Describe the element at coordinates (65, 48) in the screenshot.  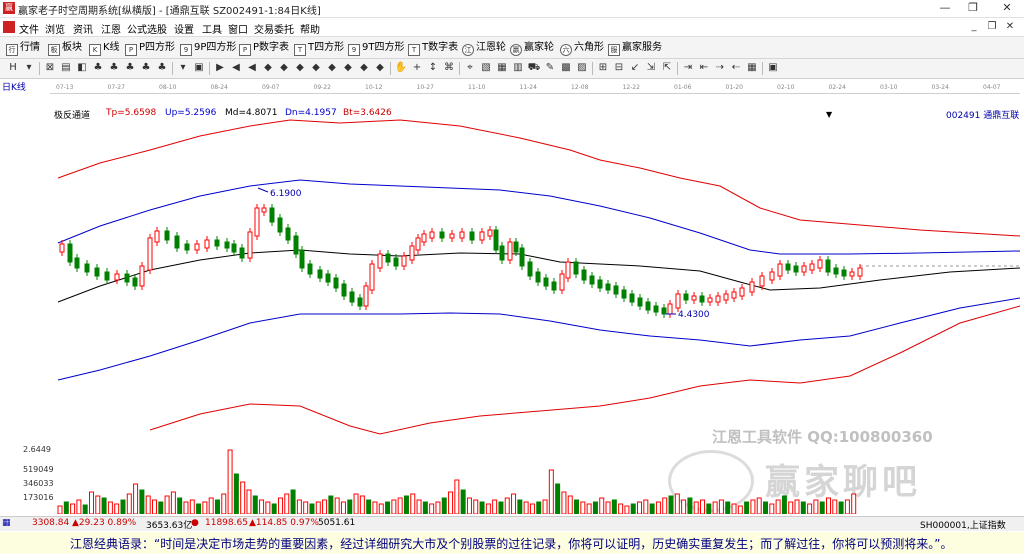
I see `toolbar-sectors-button: 板板块` at that location.